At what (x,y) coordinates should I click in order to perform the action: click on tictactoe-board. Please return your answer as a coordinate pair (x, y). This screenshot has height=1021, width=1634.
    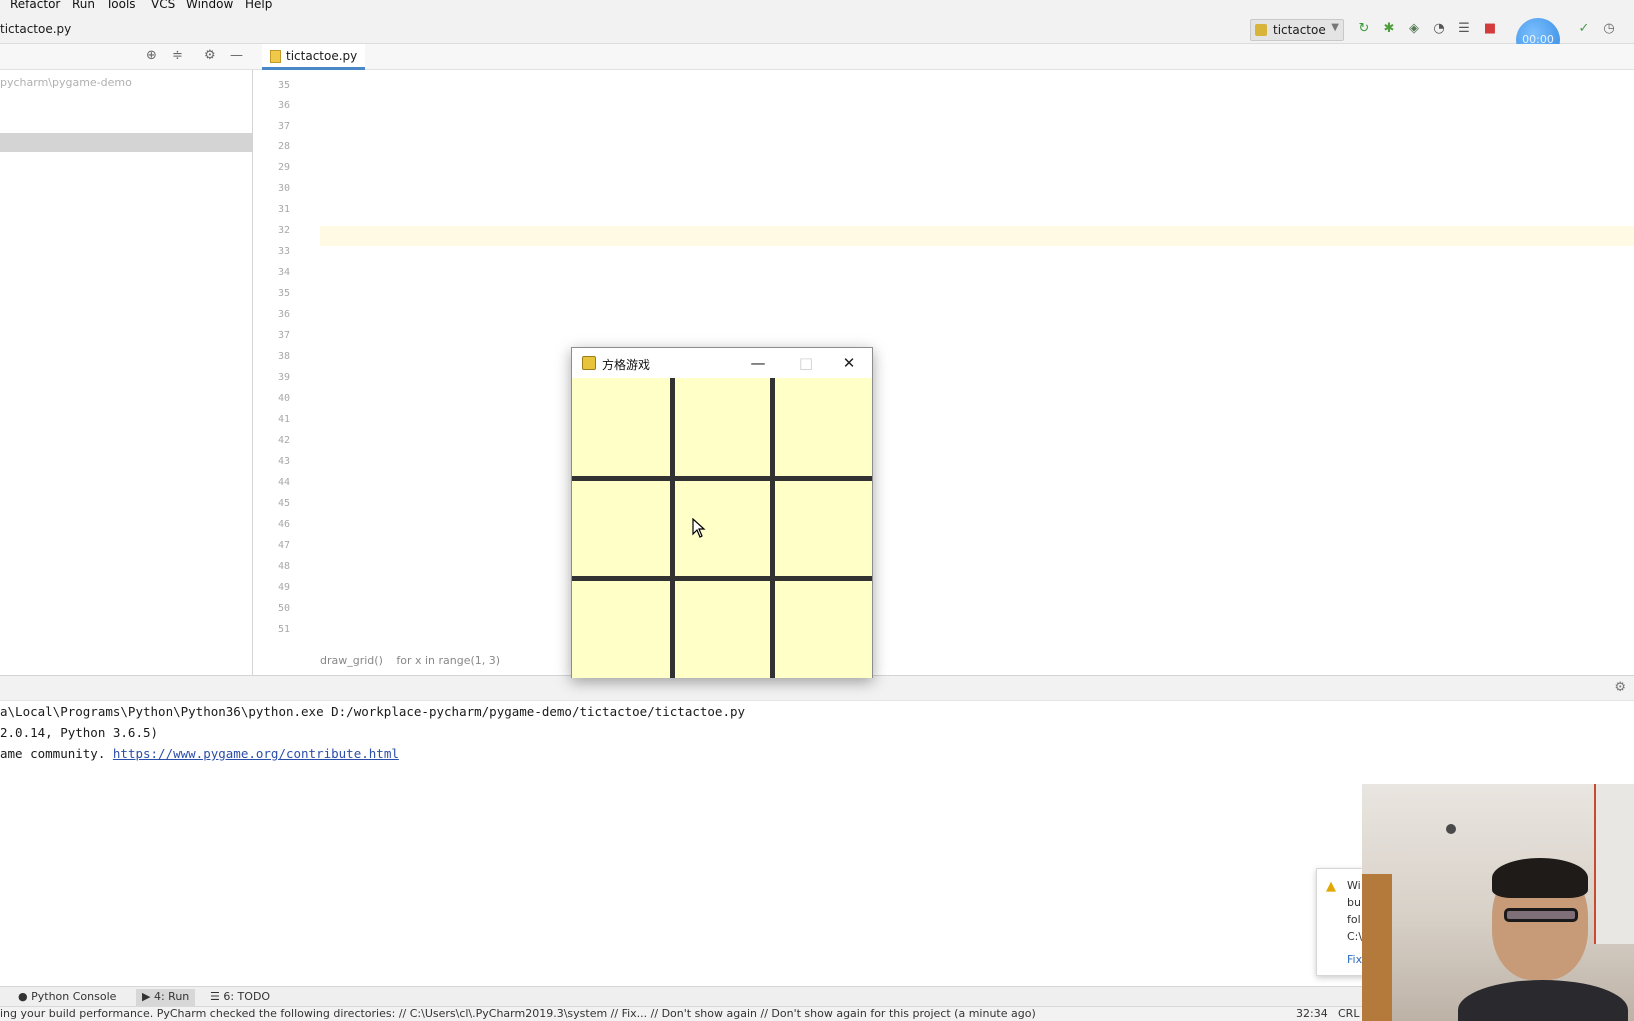
    Looking at the image, I should click on (722, 528).